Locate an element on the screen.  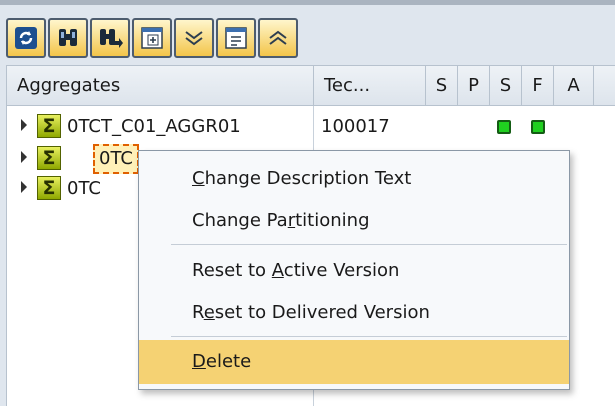
collapse-all-icon is located at coordinates (236, 38).